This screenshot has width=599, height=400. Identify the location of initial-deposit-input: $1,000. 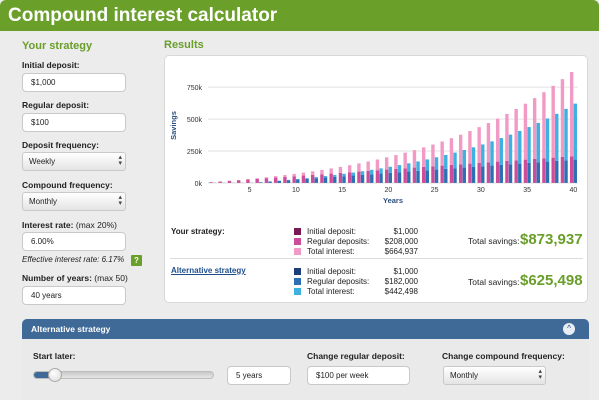
(74, 82).